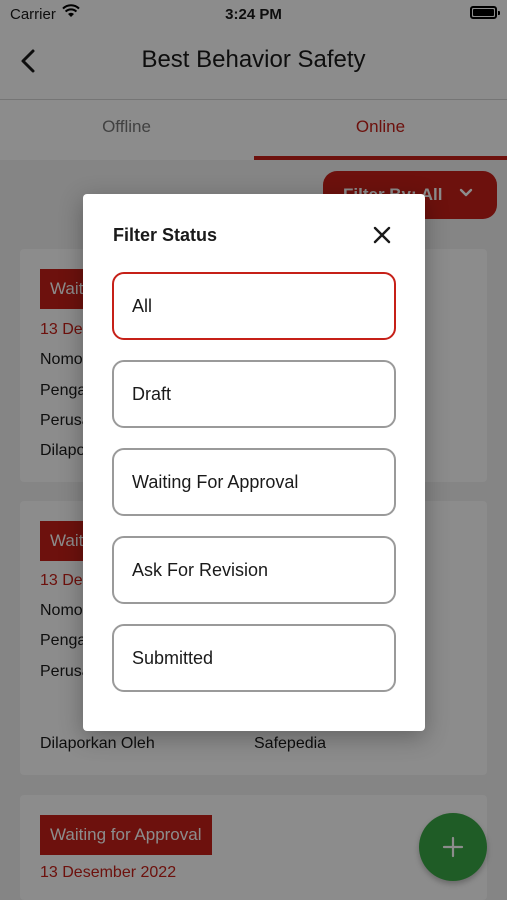 The height and width of the screenshot is (900, 507). Describe the element at coordinates (254, 658) in the screenshot. I see `filter-option-submitted: Submitted` at that location.